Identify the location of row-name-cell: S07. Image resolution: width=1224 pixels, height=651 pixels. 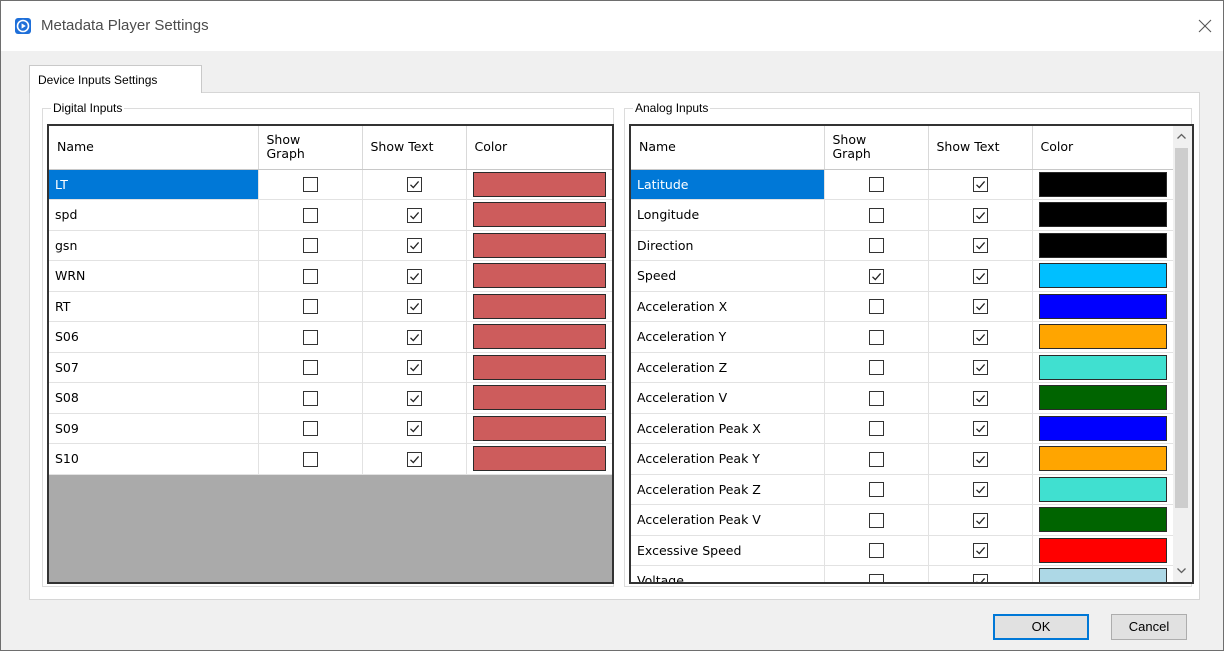
(154, 367).